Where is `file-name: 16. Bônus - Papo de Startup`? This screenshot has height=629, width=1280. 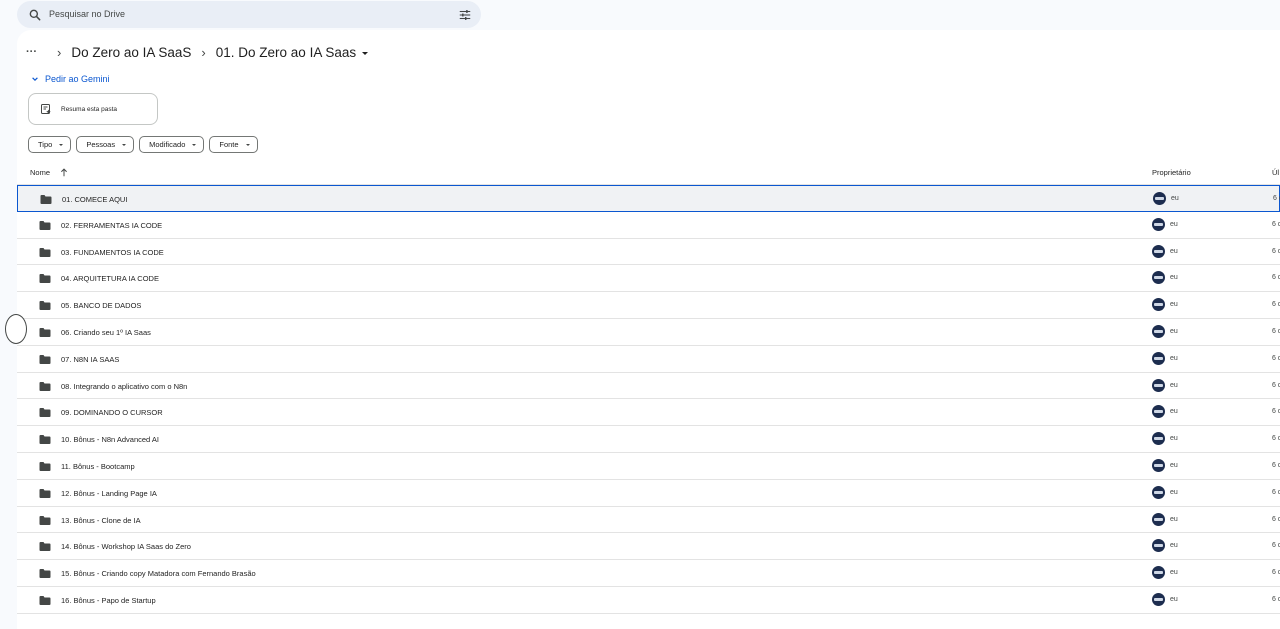
file-name: 16. Bônus - Papo de Startup is located at coordinates (108, 600).